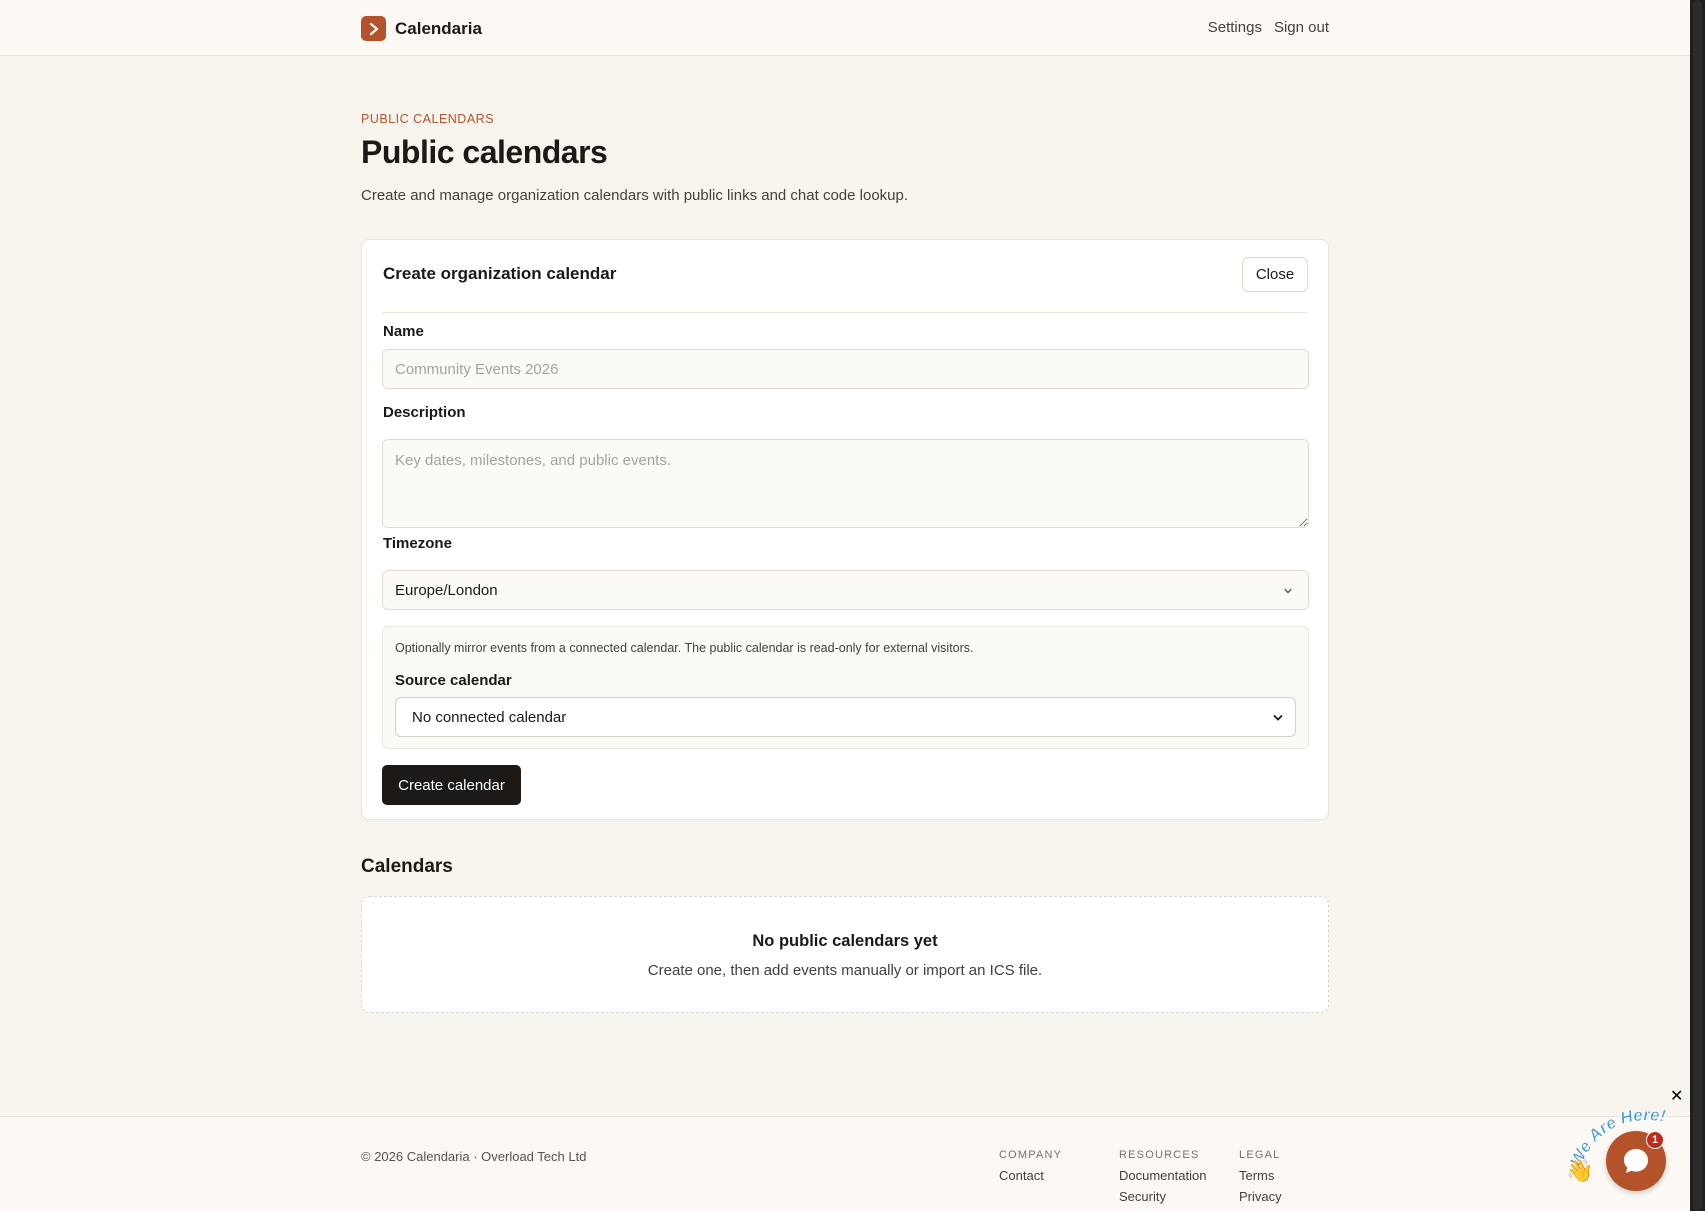 Image resolution: width=1705 pixels, height=1211 pixels. What do you see at coordinates (845, 28) in the screenshot?
I see `top-bar: Calendaria Settings Sign out` at bounding box center [845, 28].